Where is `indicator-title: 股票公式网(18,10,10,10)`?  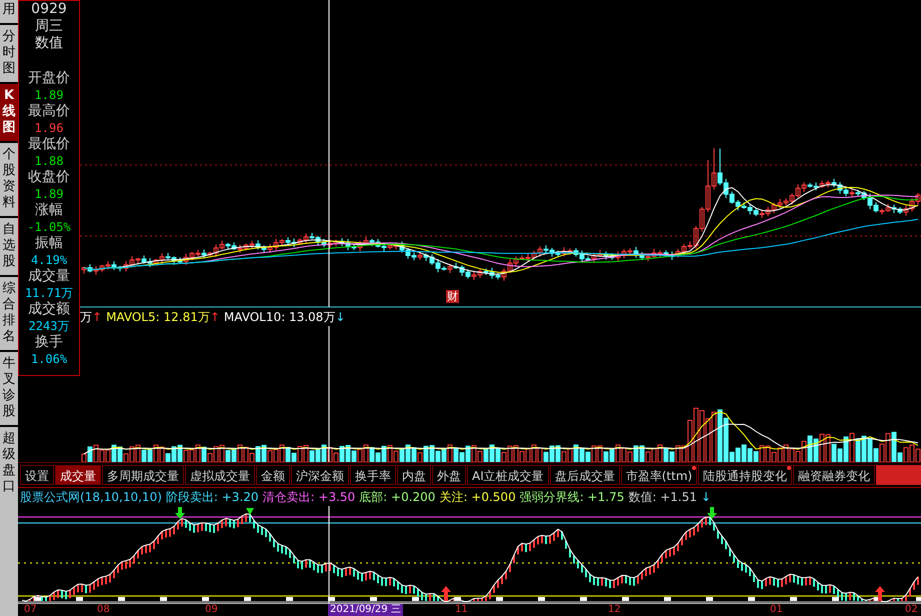
indicator-title: 股票公式网(18,10,10,10) is located at coordinates (91, 497).